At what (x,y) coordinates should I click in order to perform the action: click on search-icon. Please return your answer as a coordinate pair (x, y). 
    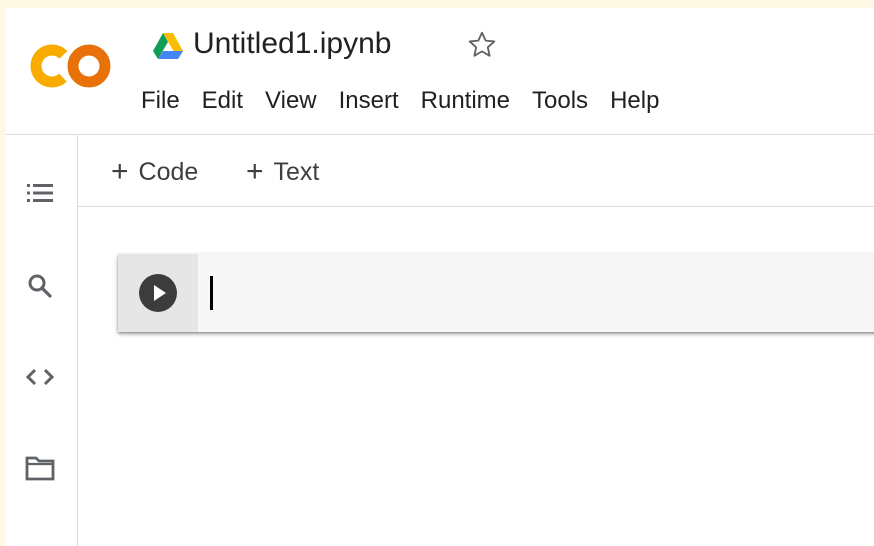
    Looking at the image, I should click on (40, 286).